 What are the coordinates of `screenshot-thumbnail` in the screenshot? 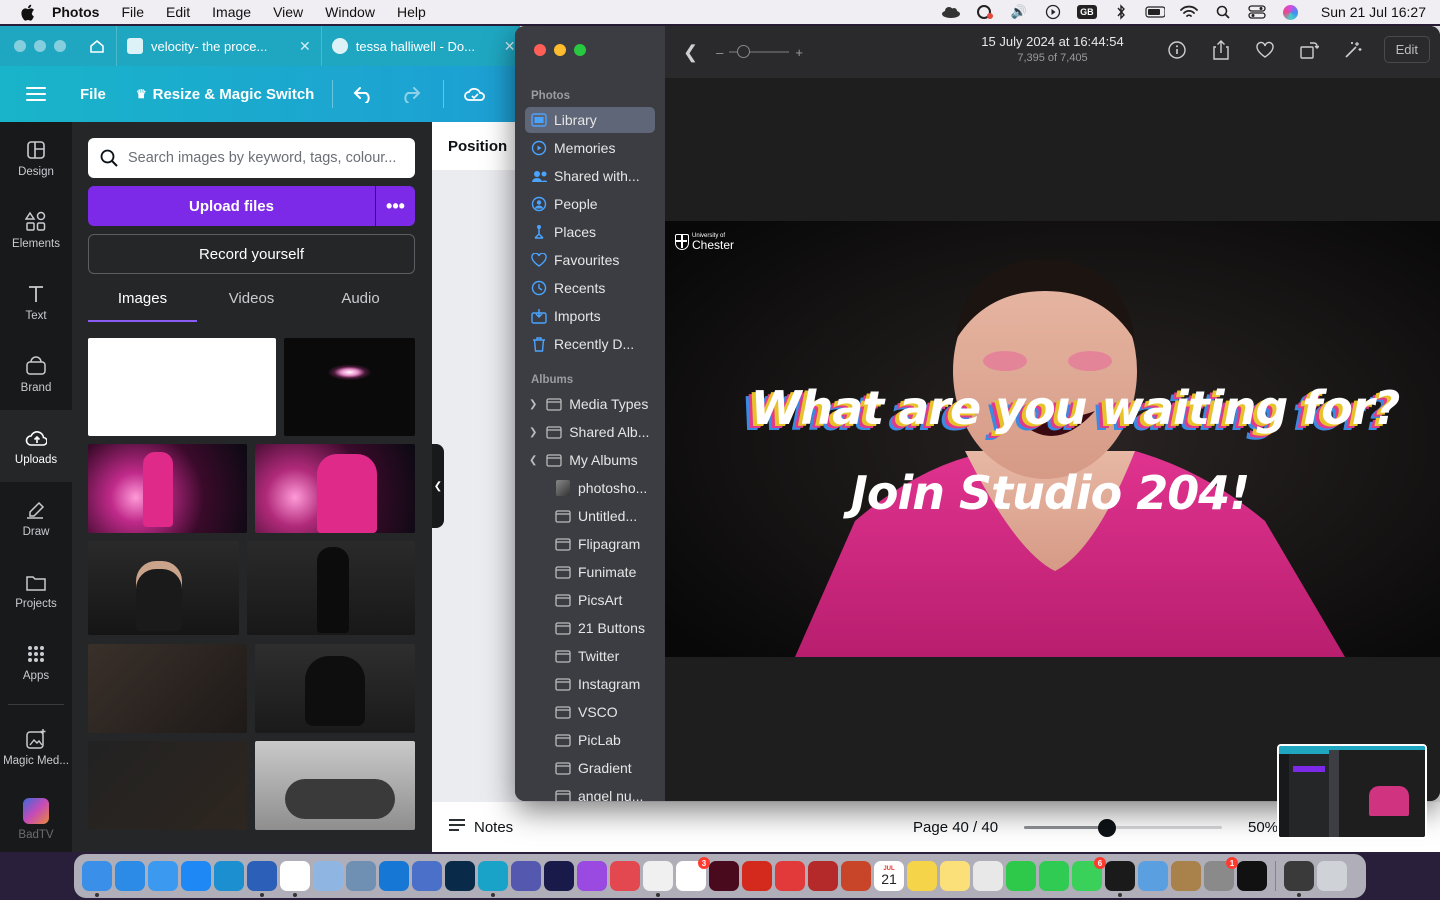 It's located at (1352, 791).